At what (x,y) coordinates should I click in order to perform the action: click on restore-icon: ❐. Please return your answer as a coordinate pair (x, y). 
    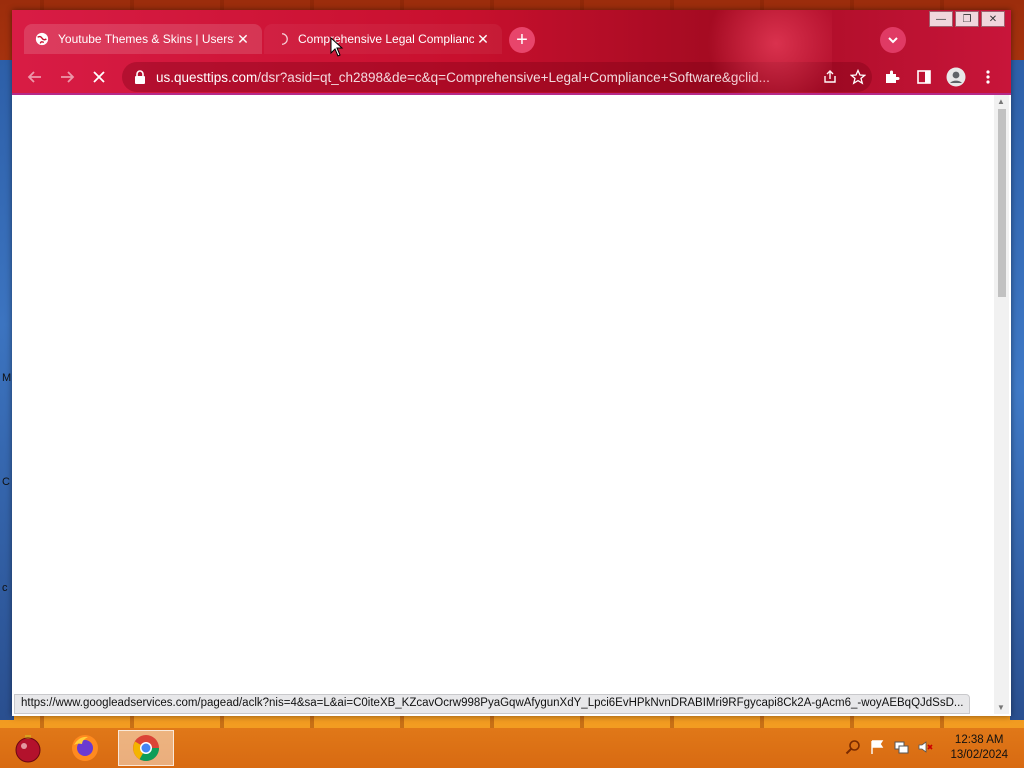
    Looking at the image, I should click on (967, 19).